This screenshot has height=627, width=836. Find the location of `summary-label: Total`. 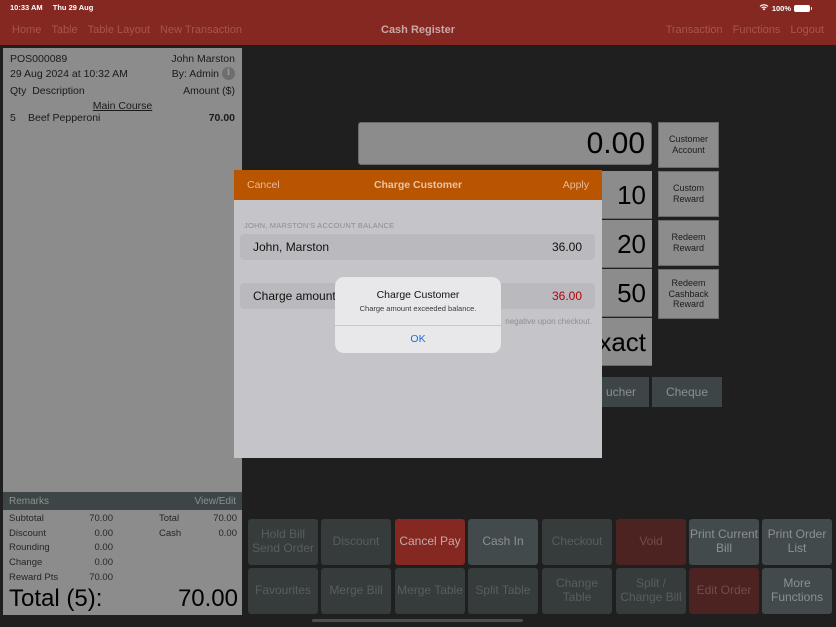

summary-label: Total is located at coordinates (169, 518).